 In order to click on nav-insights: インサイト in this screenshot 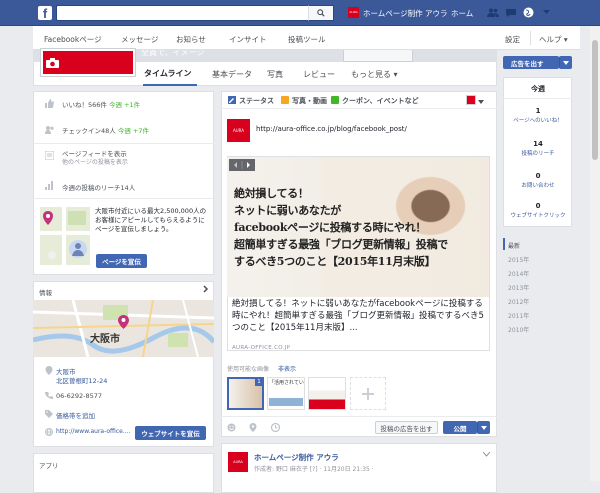, I will do `click(248, 39)`.